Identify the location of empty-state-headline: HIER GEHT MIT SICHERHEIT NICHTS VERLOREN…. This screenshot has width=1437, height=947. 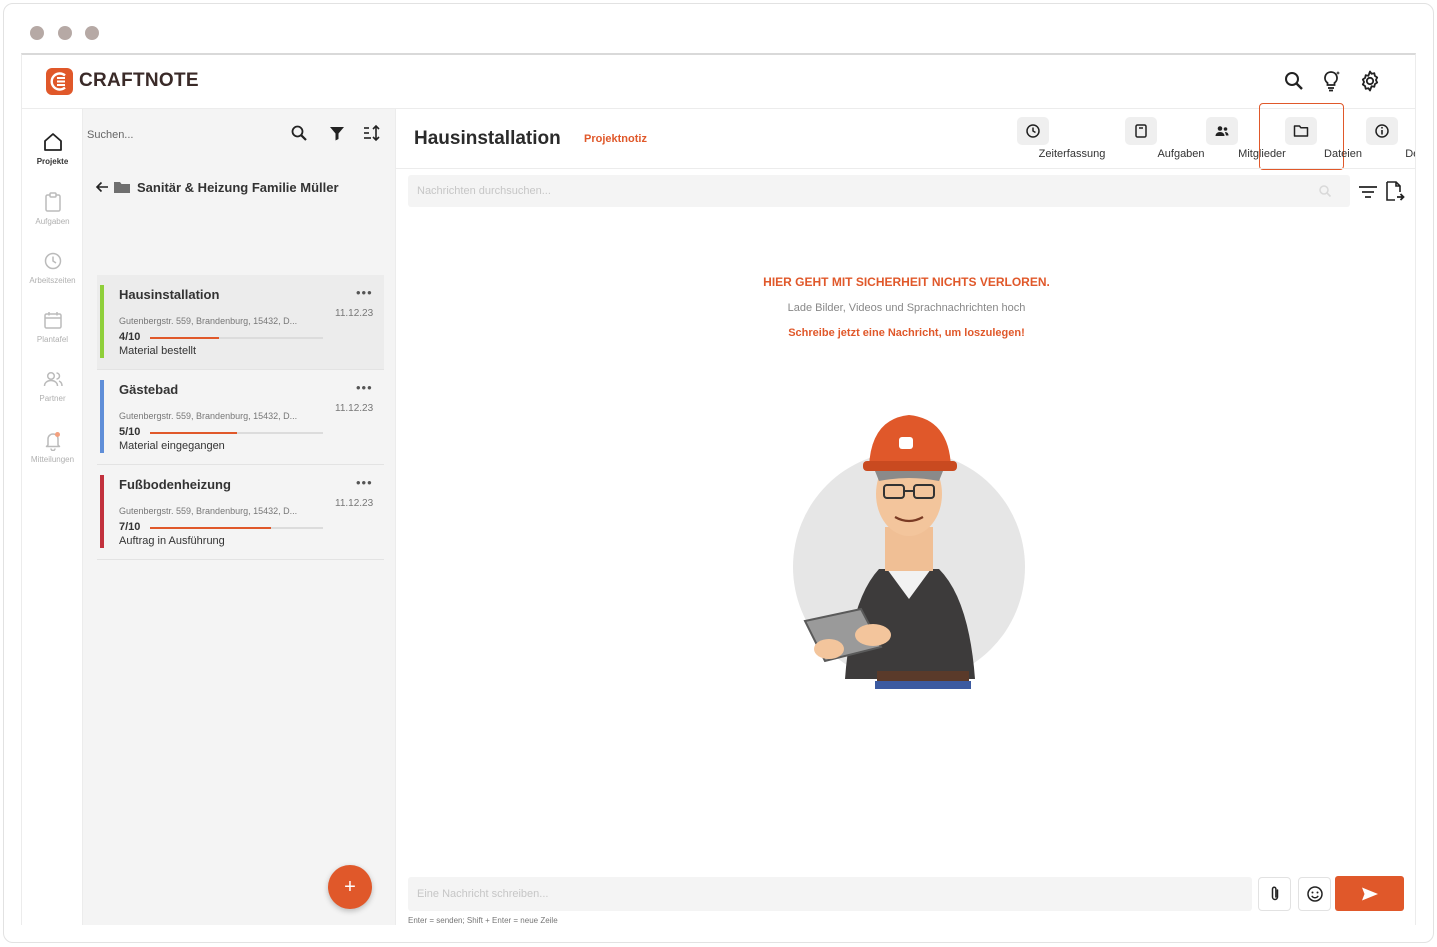
(906, 282).